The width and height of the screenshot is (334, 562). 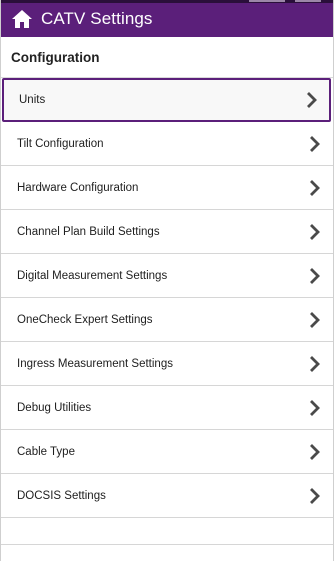 I want to click on list-item-label: Ingress Measurement Settings, so click(x=95, y=363).